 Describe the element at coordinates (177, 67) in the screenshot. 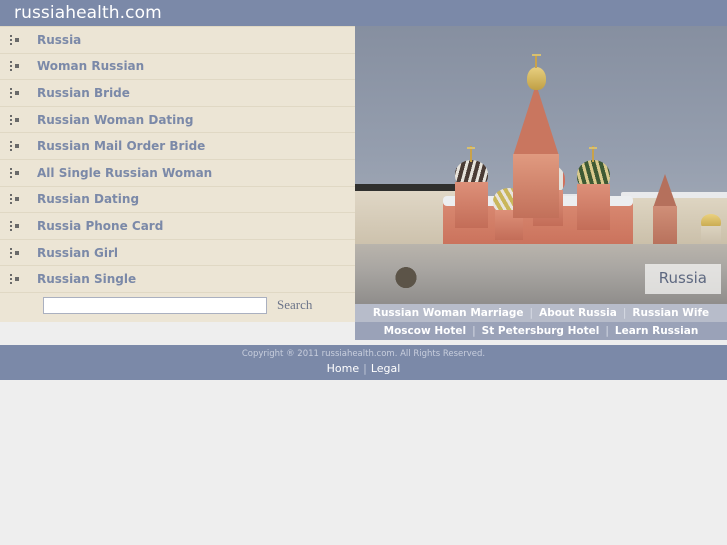

I see `sidebar-item: Woman Russian` at that location.